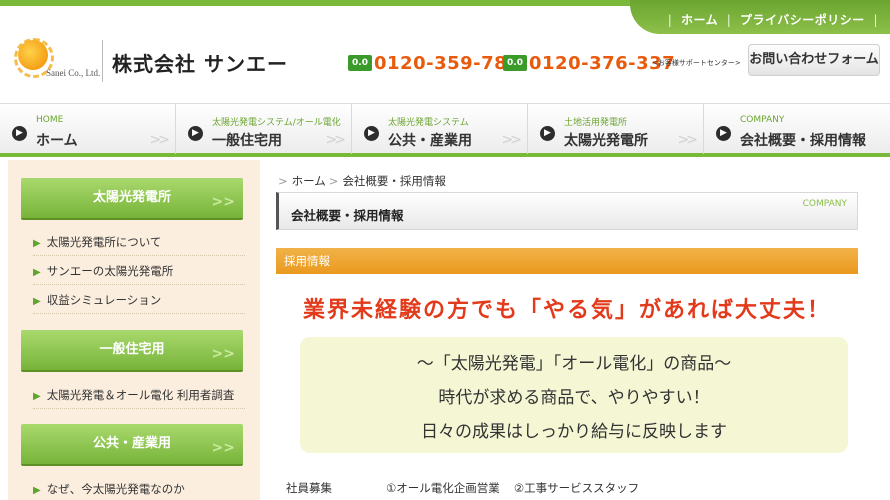 The image size is (890, 500). Describe the element at coordinates (394, 181) in the screenshot. I see `breadcrumb-current: 会社概要・採用情報` at that location.